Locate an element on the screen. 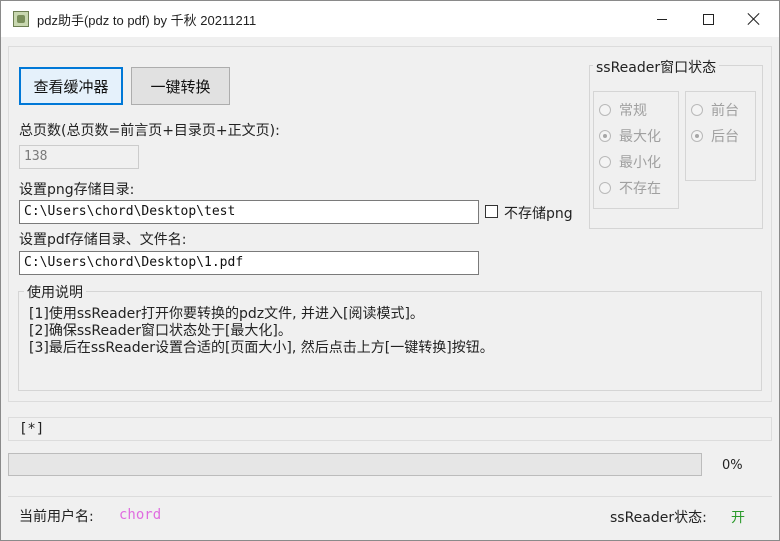 Image resolution: width=780 pixels, height=541 pixels. total-pages-label: 总页数(总页数=前言页+目录页+正文页): is located at coordinates (149, 131).